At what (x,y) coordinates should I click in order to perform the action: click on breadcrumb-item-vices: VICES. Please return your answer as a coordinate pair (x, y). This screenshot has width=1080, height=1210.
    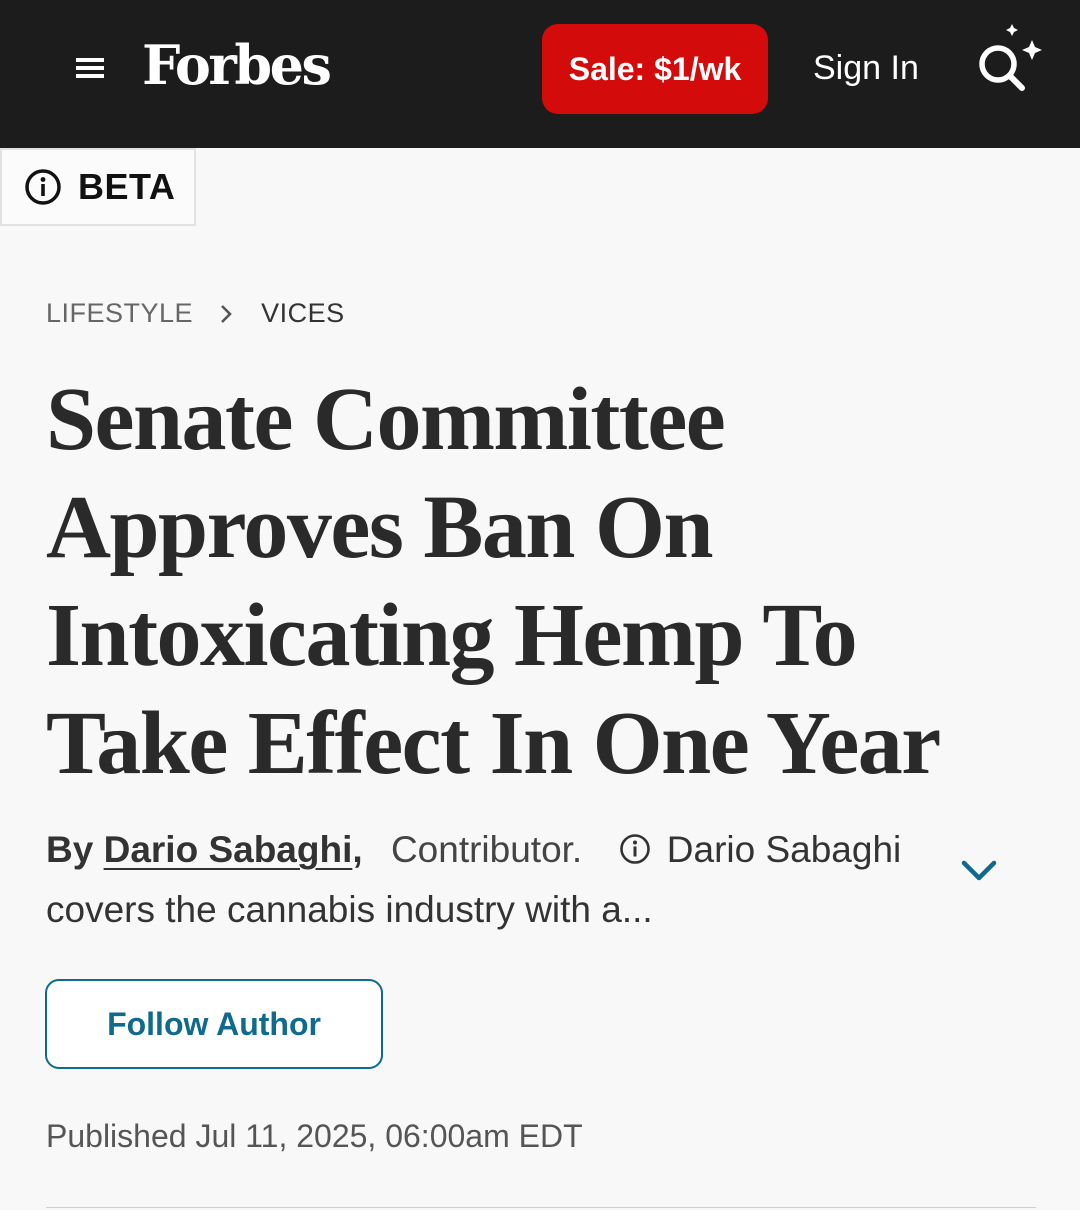
    Looking at the image, I should click on (303, 313).